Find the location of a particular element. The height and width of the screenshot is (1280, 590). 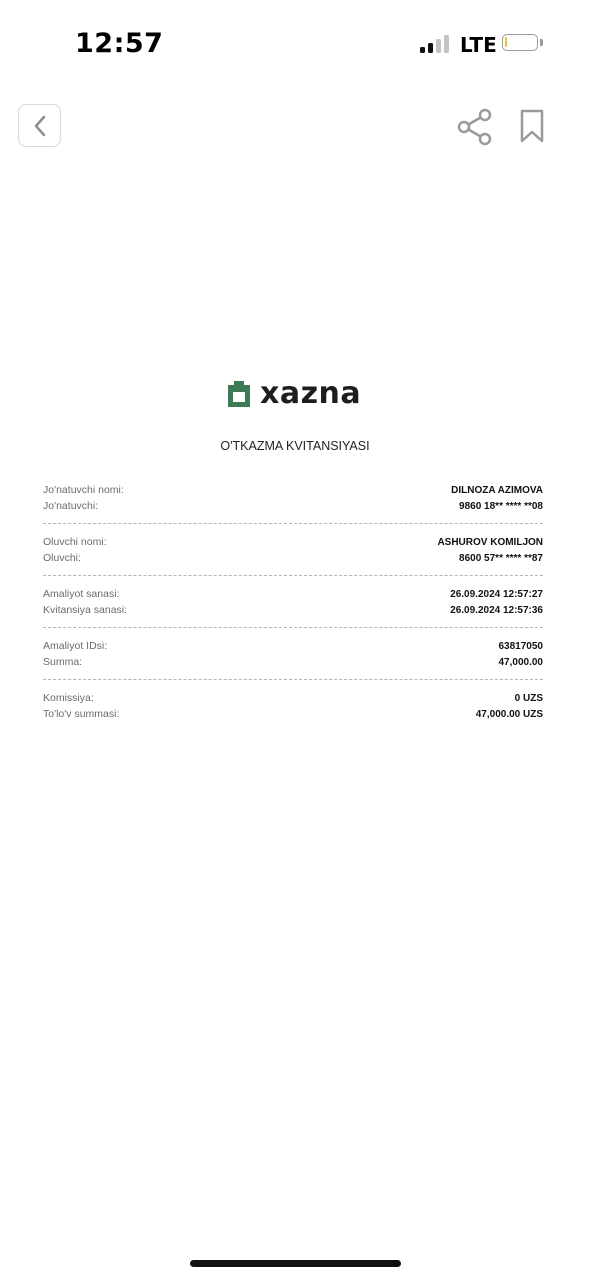

recipient-card-label: Oluvchi: is located at coordinates (62, 558).